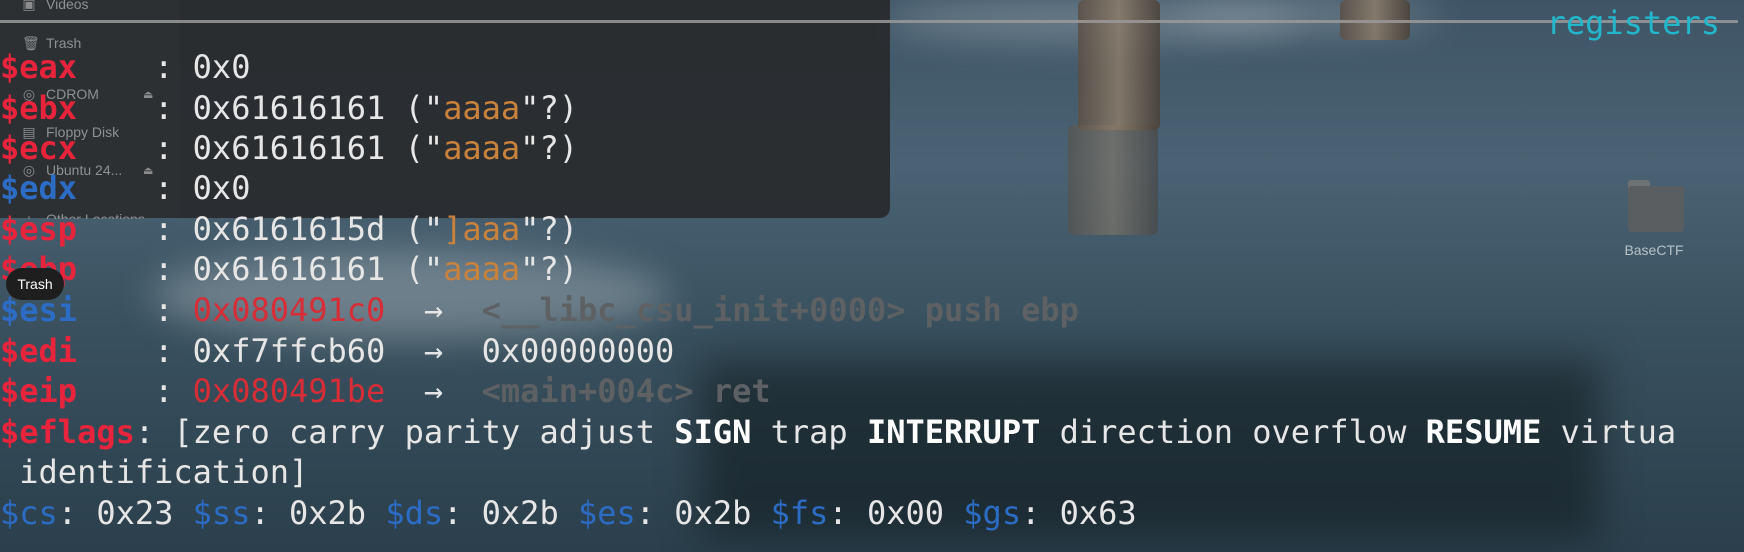 The height and width of the screenshot is (552, 1744). I want to click on register-row: $edi : 0xf7ffcb60 → 0x00000000, so click(337, 351).